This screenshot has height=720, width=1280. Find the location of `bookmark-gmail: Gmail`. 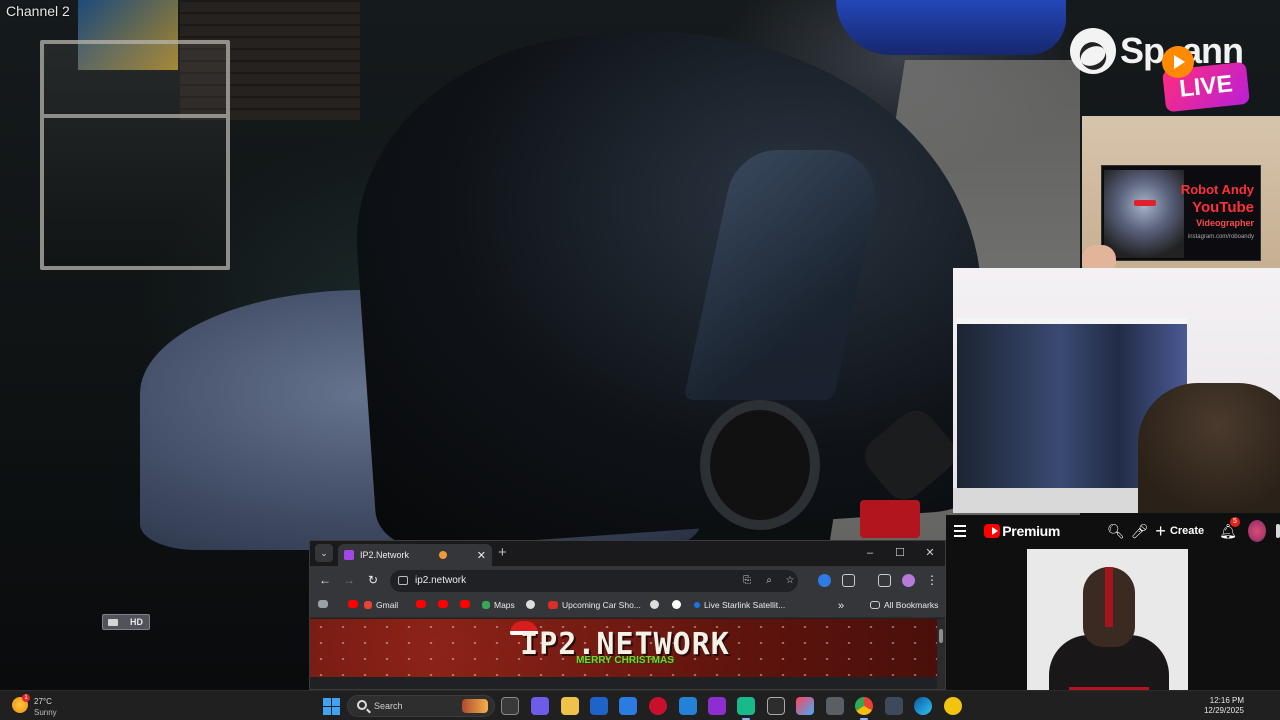

bookmark-gmail: Gmail is located at coordinates (381, 605).